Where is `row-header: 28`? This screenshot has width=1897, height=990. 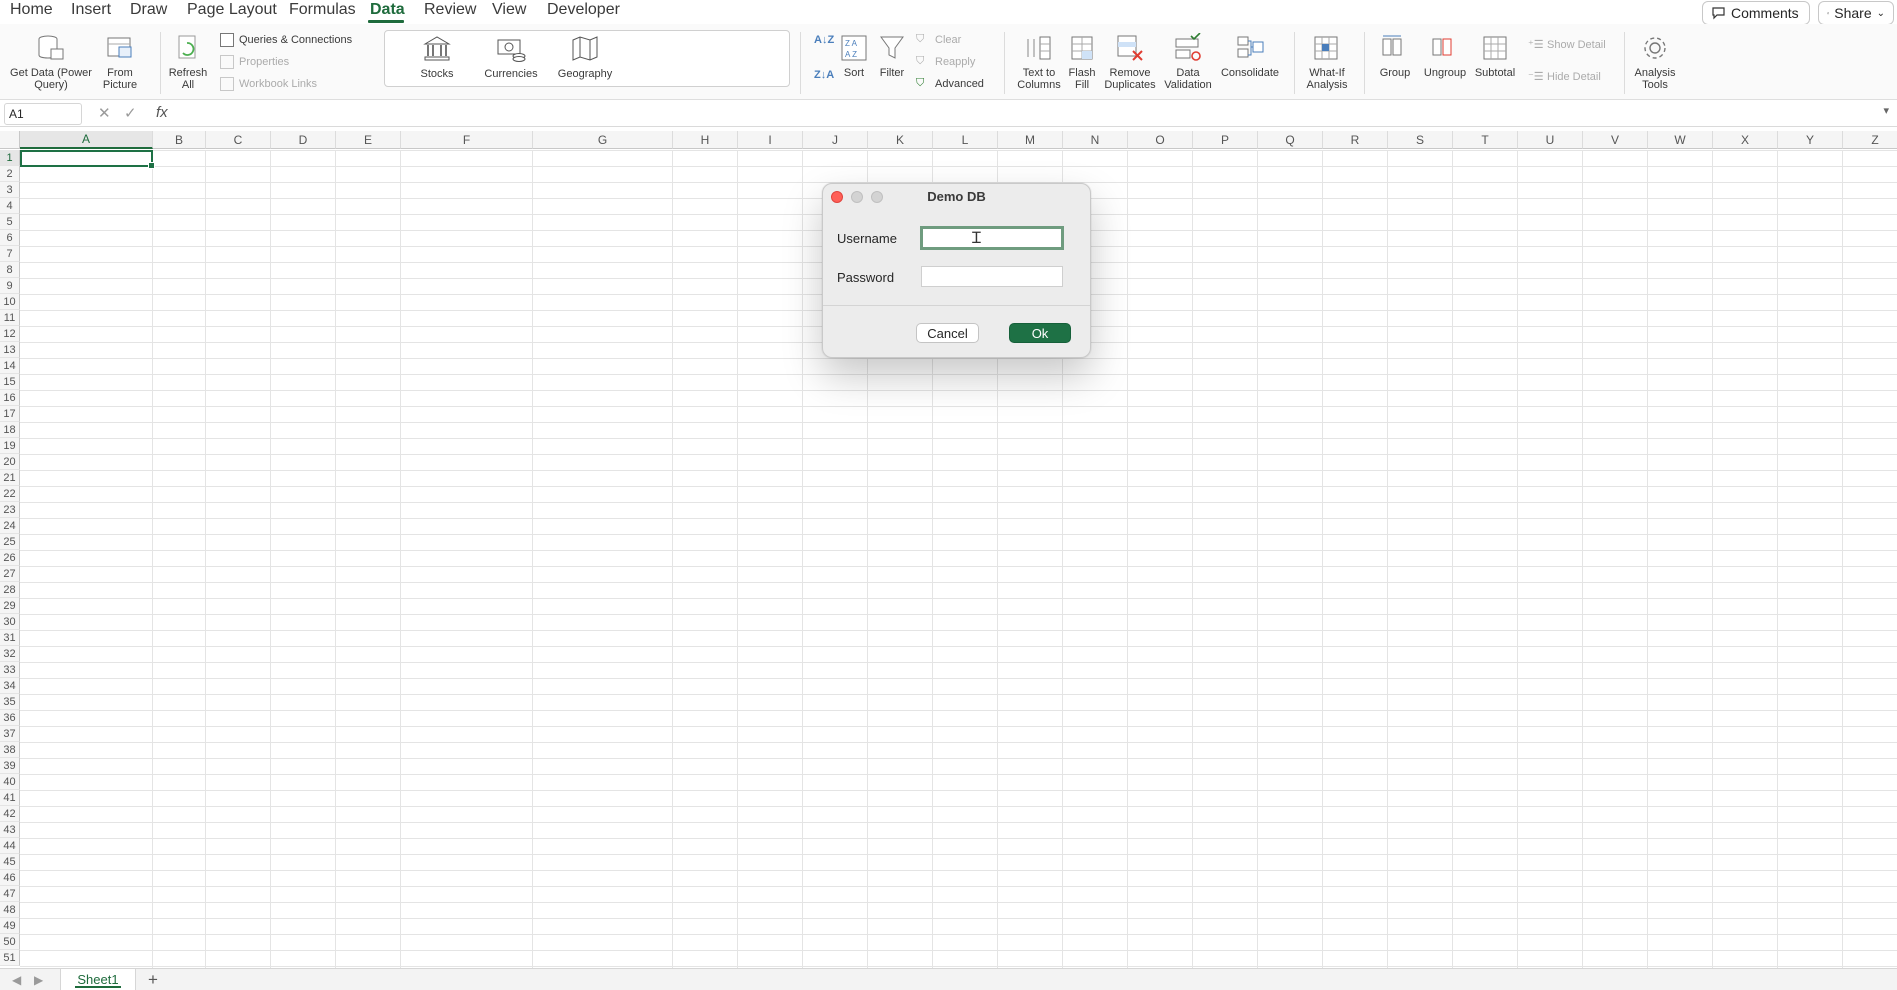 row-header: 28 is located at coordinates (10, 590).